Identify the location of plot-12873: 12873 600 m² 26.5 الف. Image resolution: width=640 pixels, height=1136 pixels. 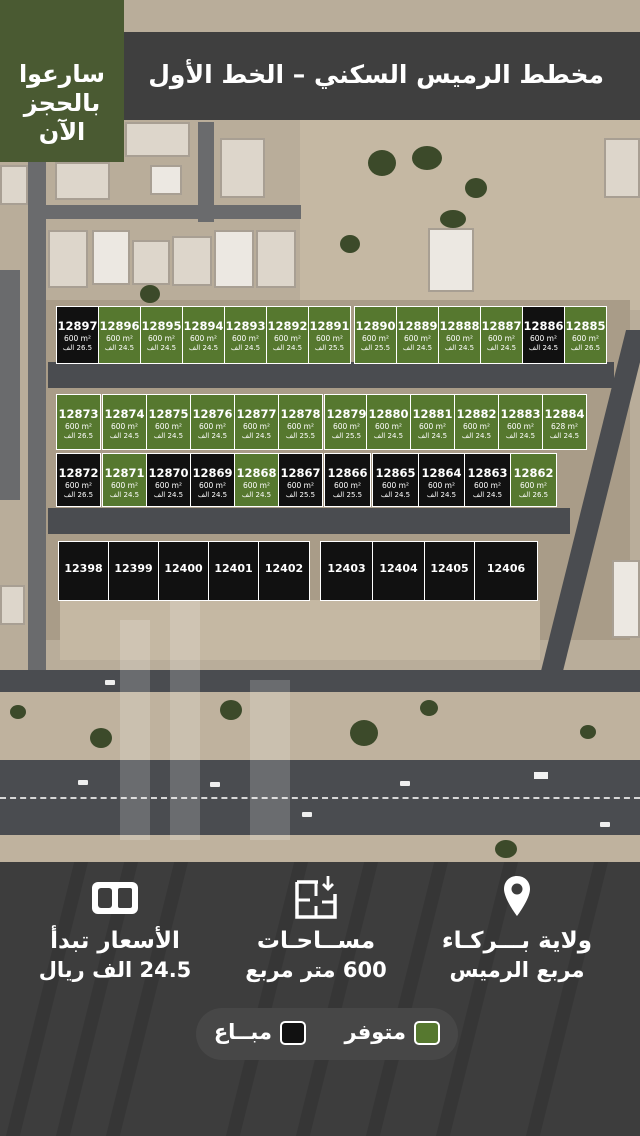
(78, 422).